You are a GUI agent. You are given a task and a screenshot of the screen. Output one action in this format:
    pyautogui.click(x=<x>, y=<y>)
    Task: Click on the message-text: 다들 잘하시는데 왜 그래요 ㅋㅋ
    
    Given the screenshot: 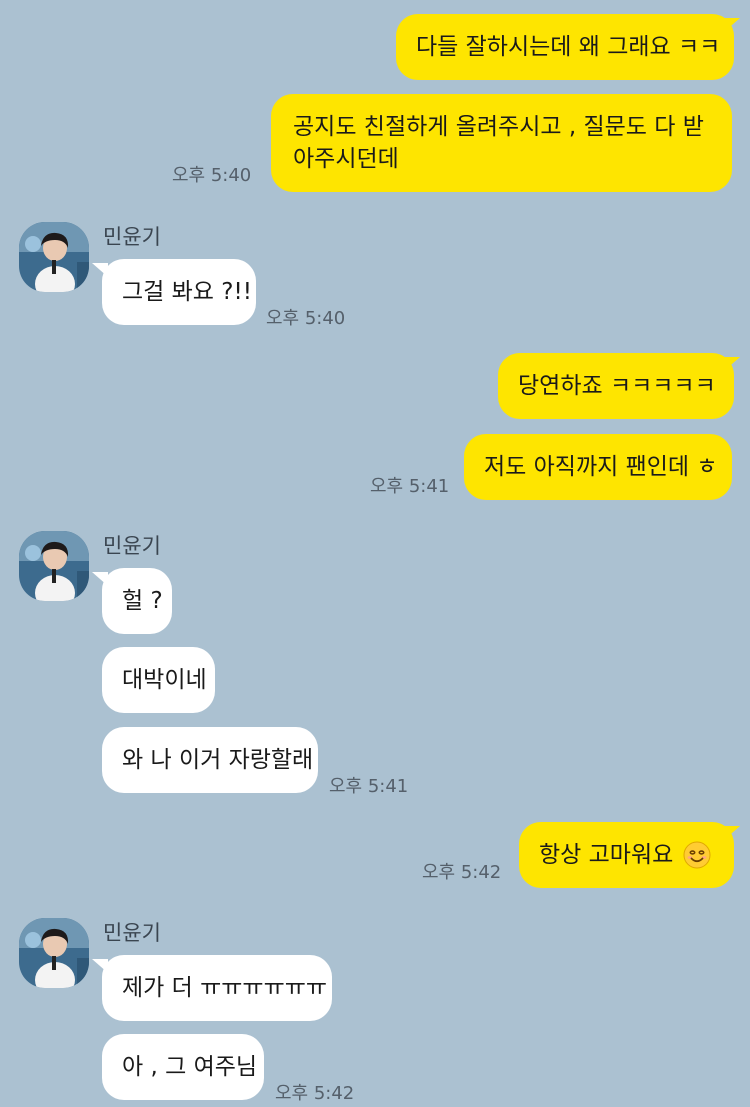 What is the action you would take?
    pyautogui.click(x=568, y=47)
    